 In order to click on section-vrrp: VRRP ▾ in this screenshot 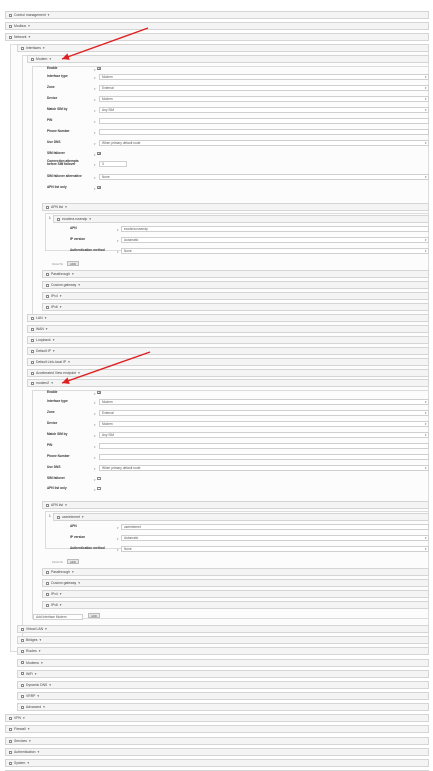, I will do `click(223, 696)`.